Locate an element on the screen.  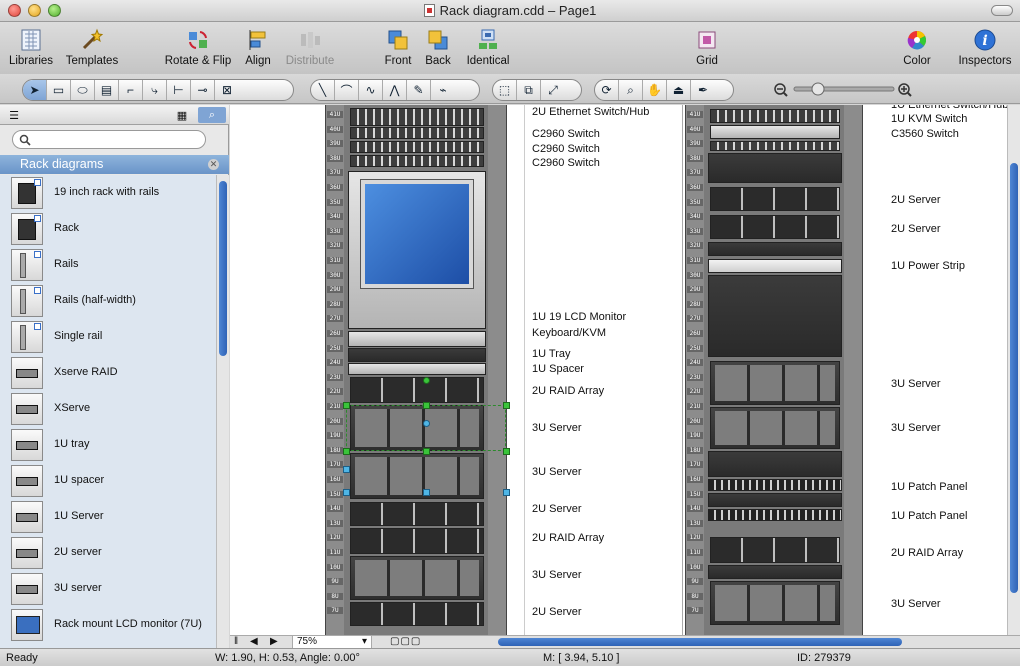
refresh-tool: ⟳ is located at coordinates (607, 90).